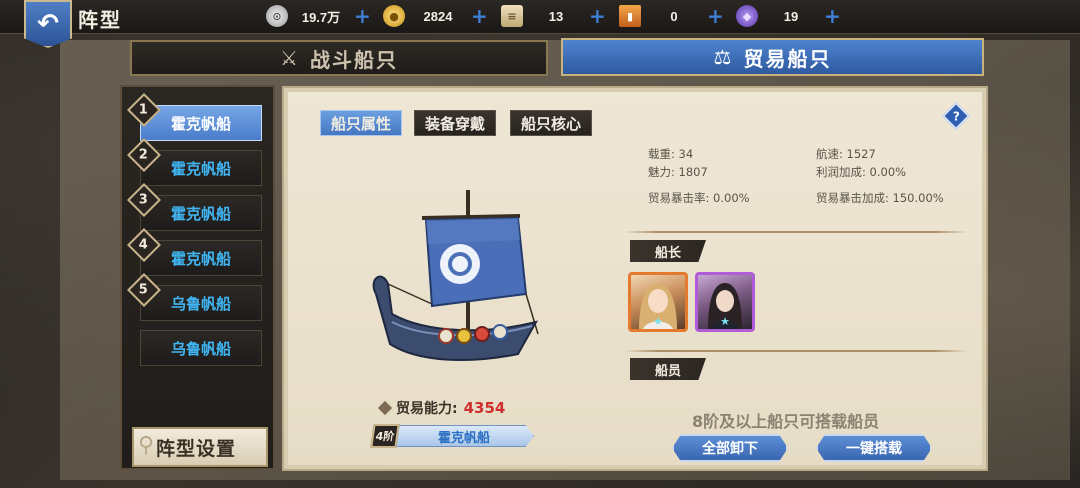  I want to click on trade-ability: 贸易能力: 4354, so click(441, 408).